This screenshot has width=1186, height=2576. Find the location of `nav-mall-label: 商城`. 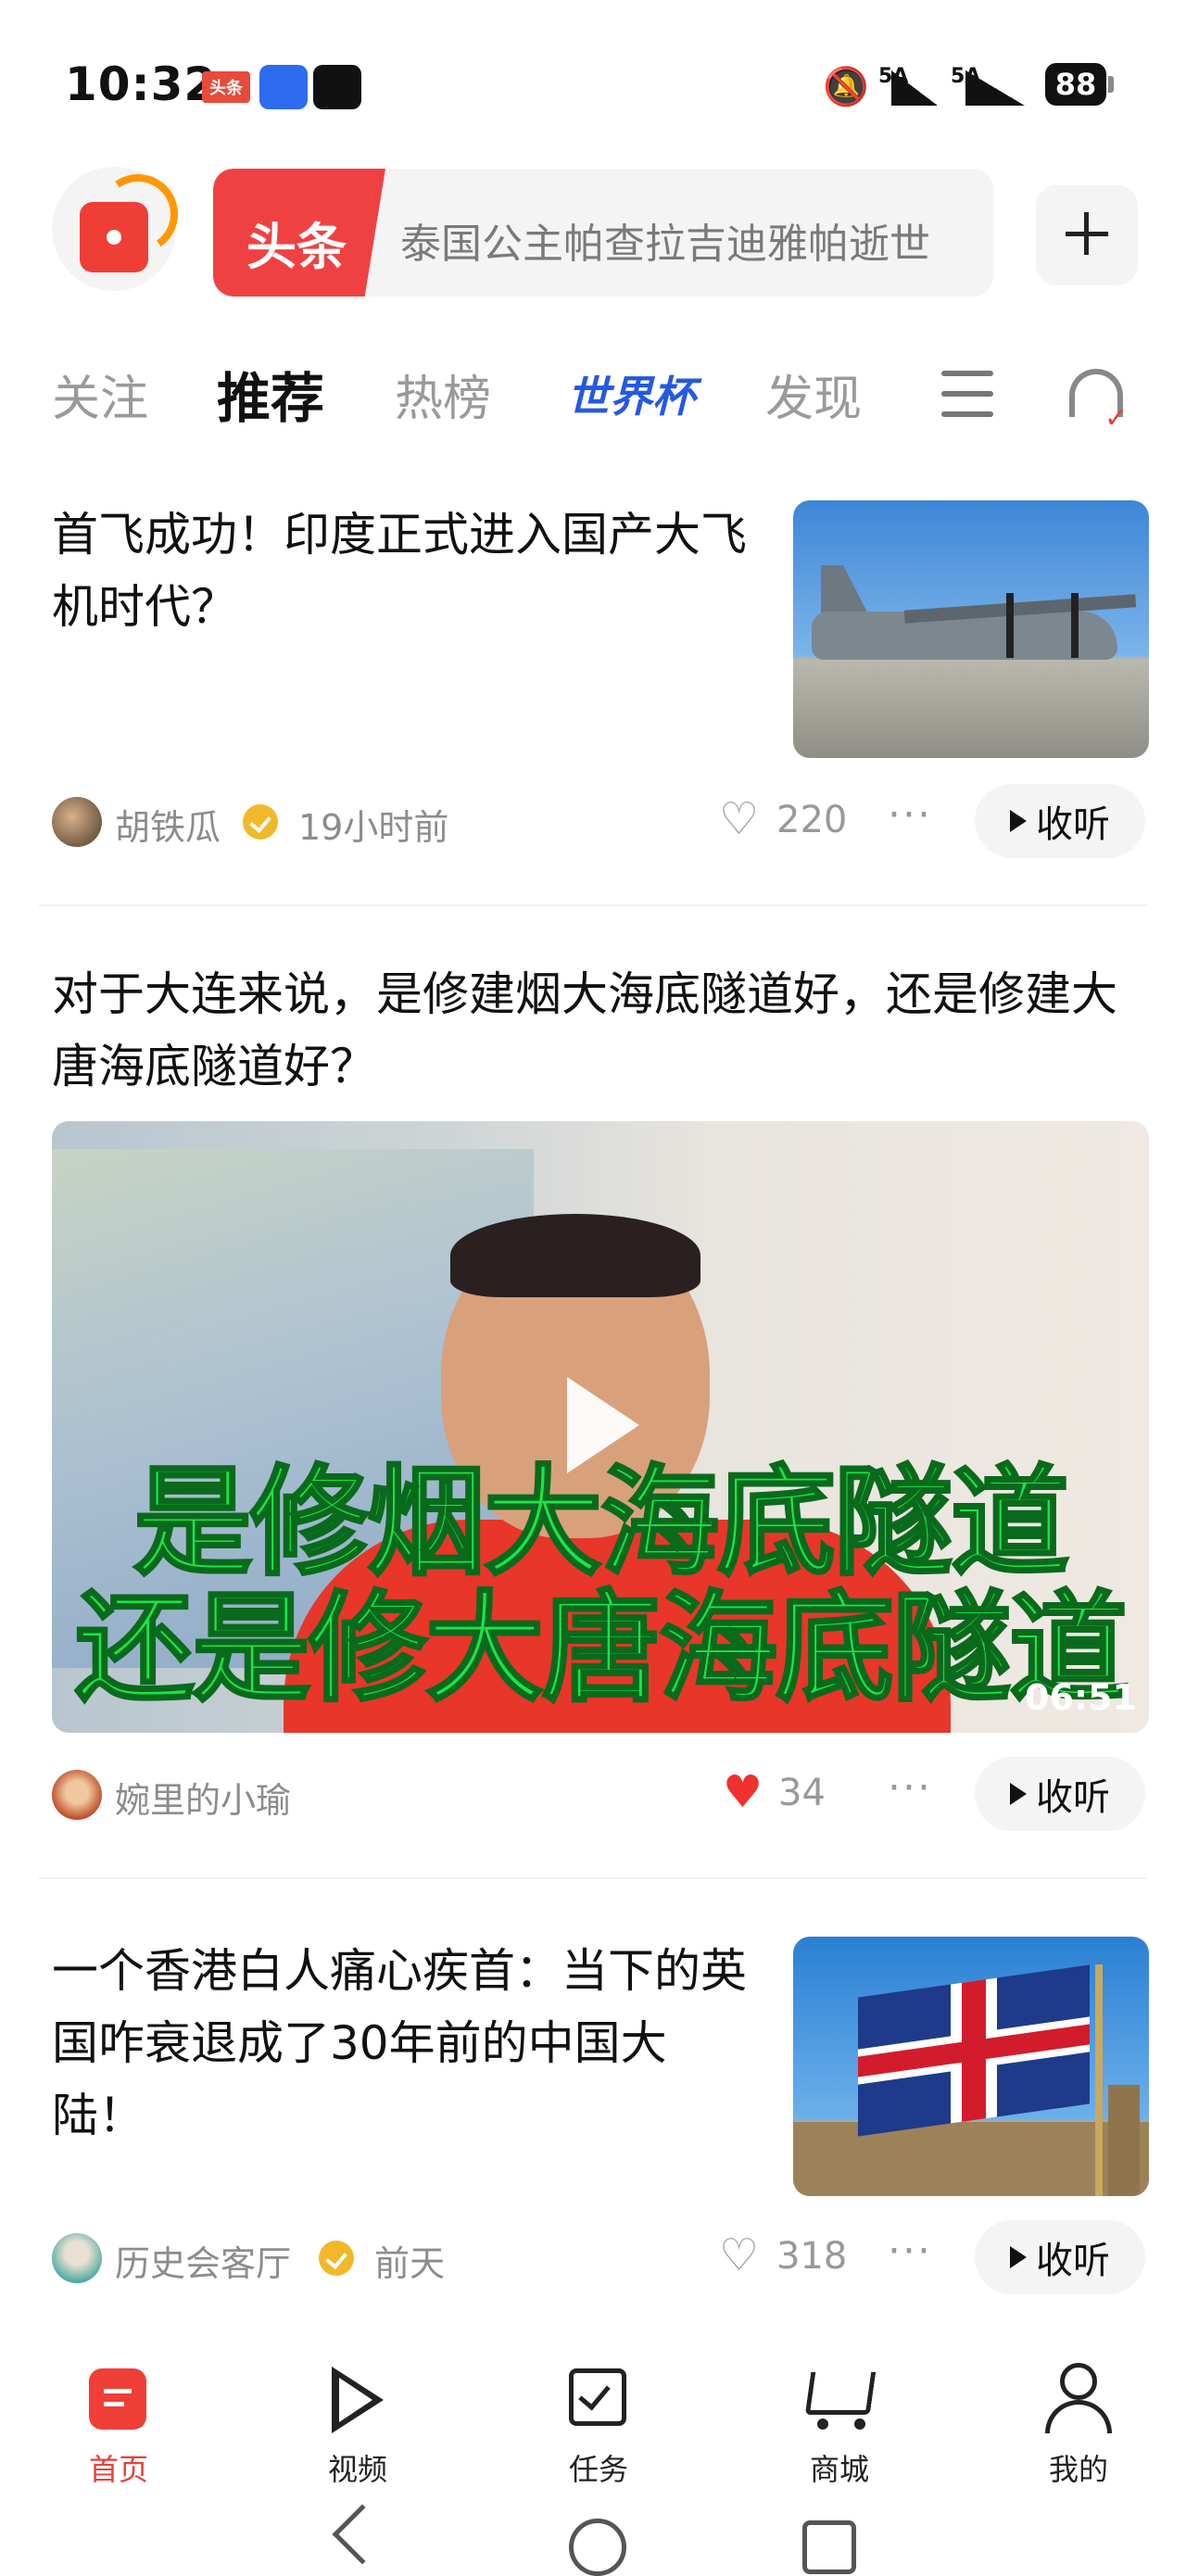

nav-mall-label: 商城 is located at coordinates (839, 2469).